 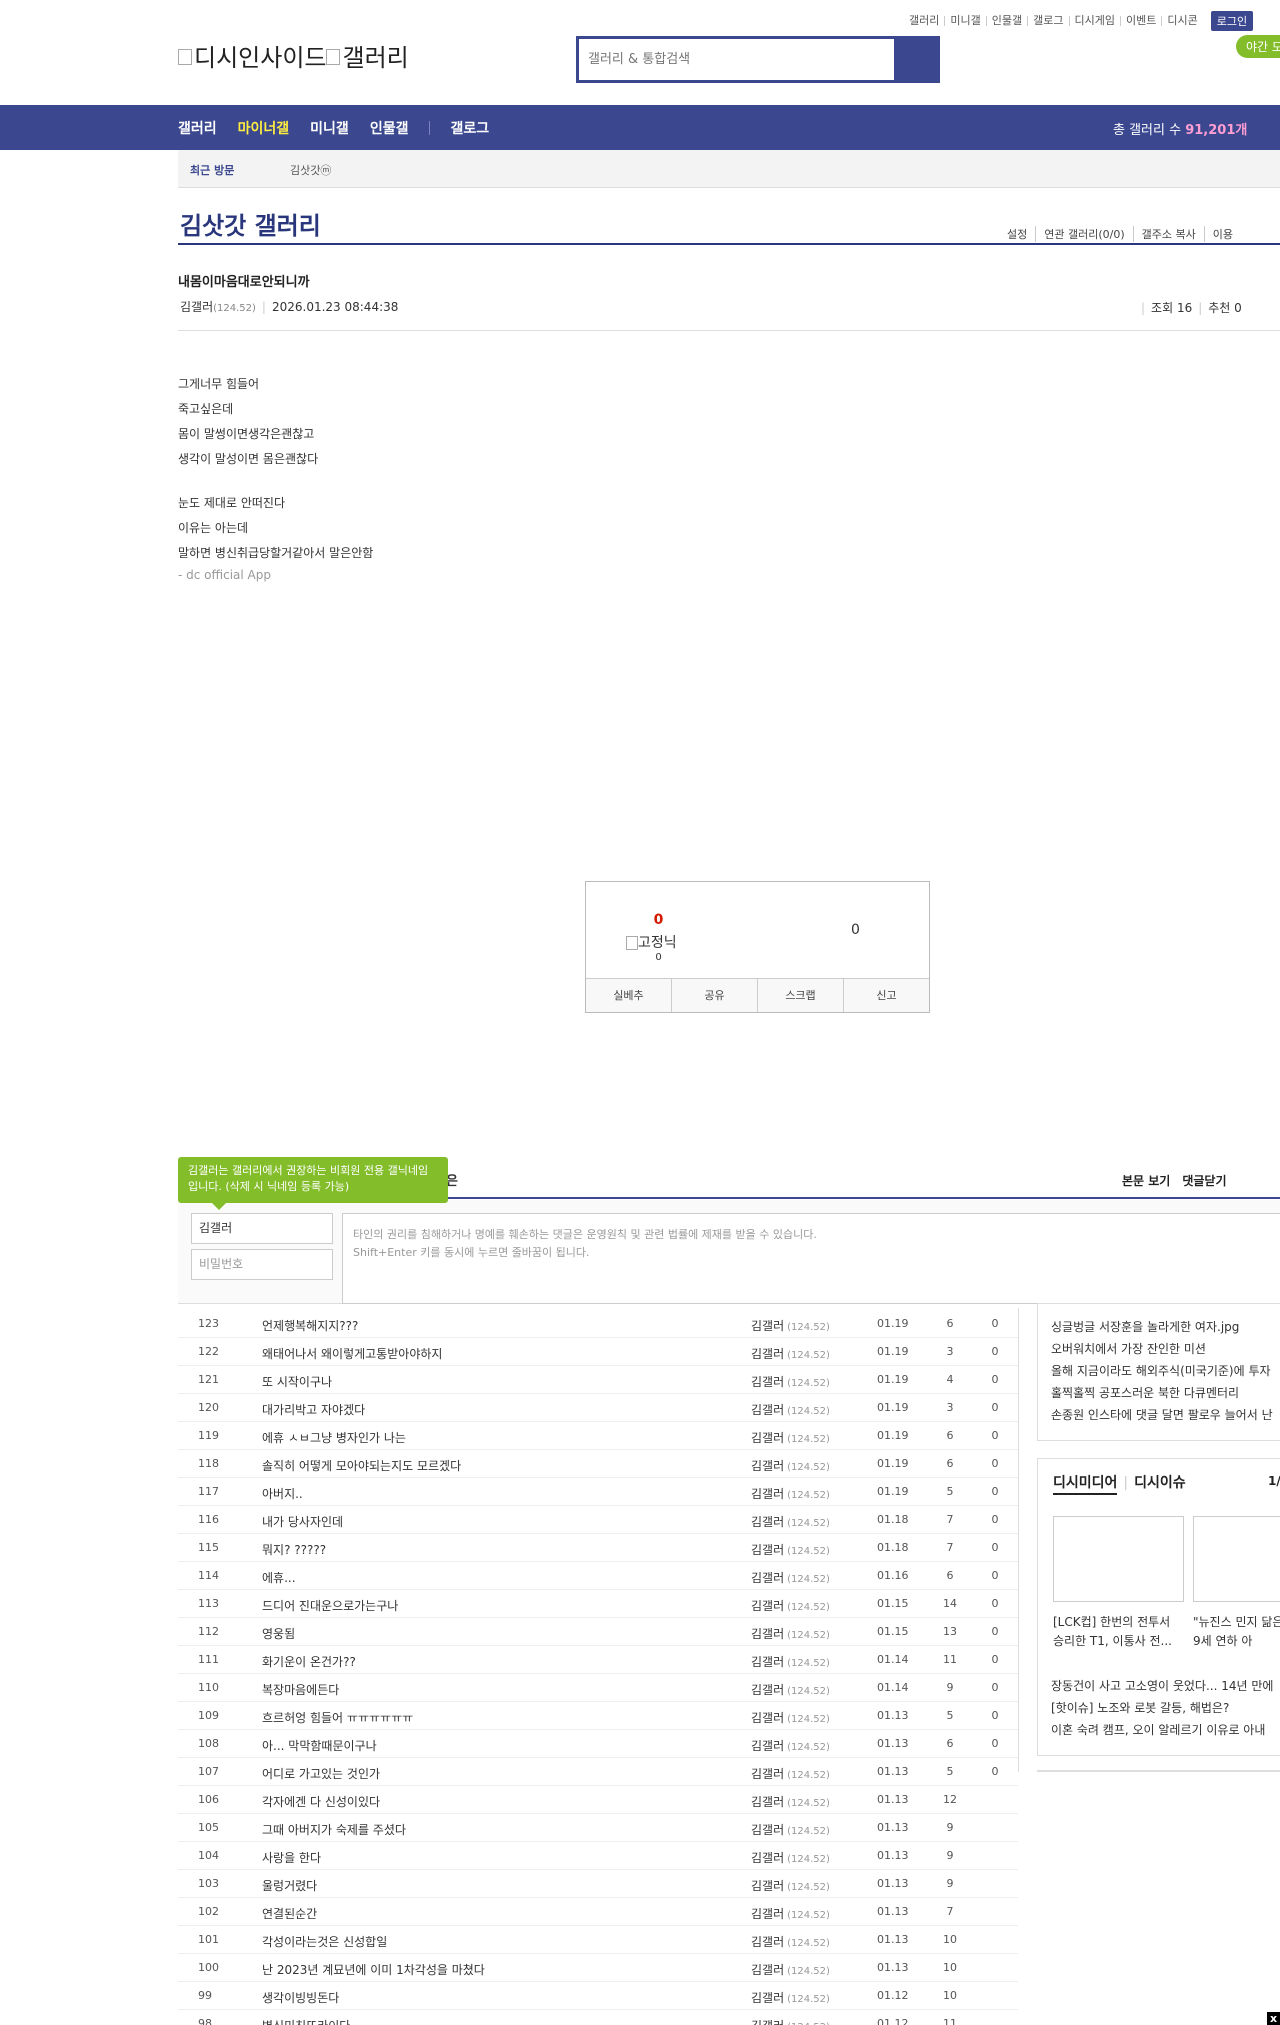 I want to click on issue-link: 이혼 숙려 캠프, 오이 알레르기 이유로 아내, so click(x=1162, y=1730).